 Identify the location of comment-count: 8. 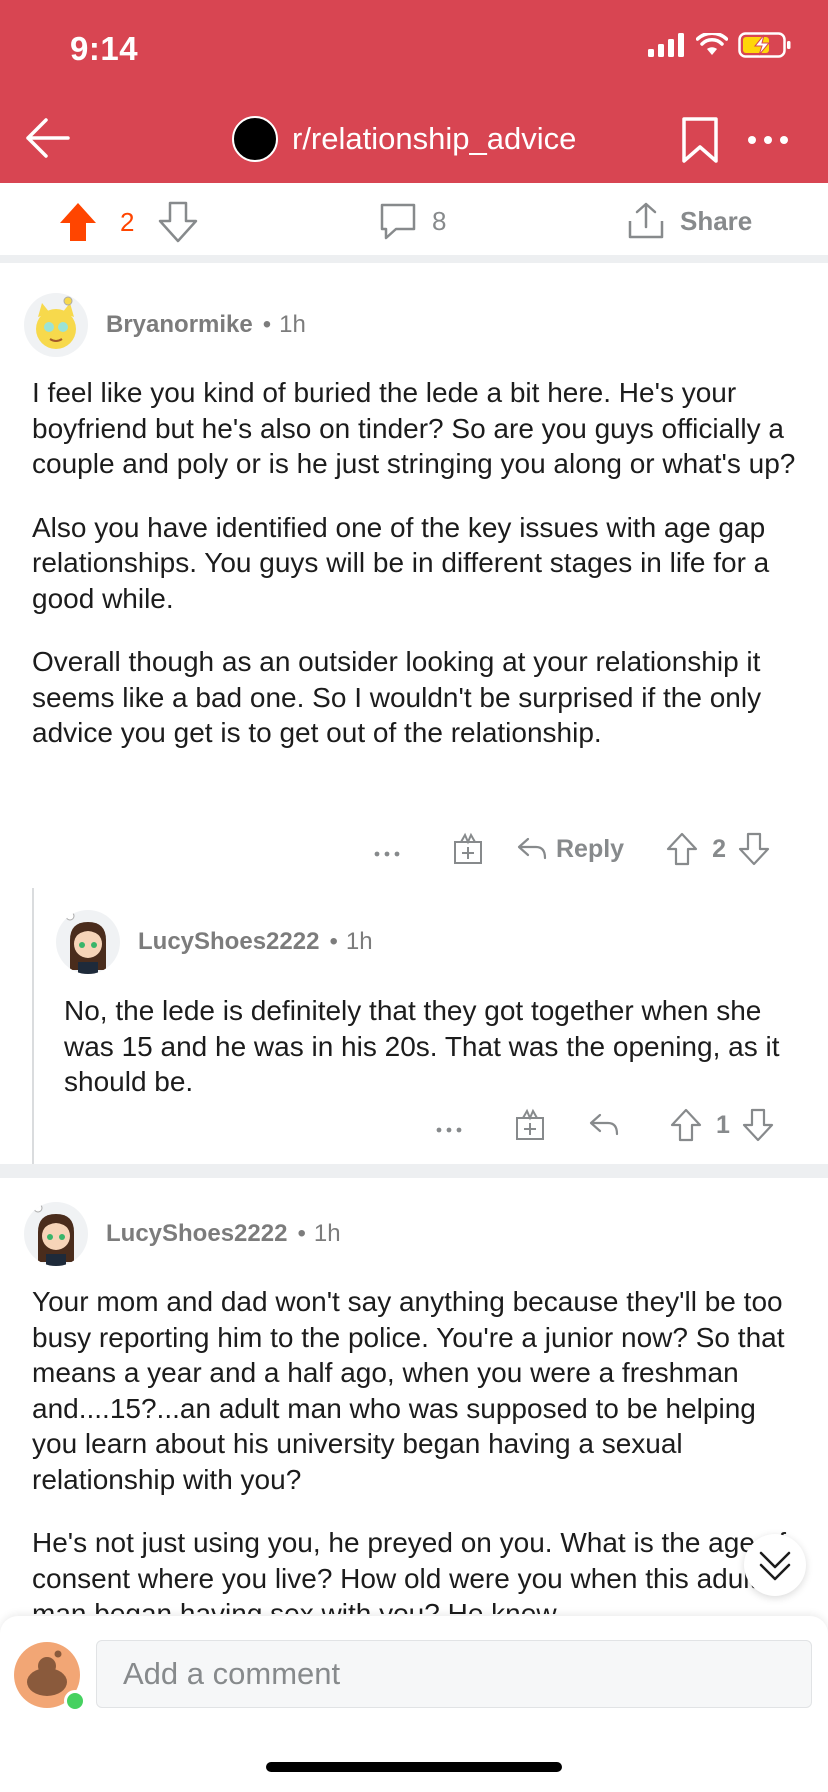
(439, 220).